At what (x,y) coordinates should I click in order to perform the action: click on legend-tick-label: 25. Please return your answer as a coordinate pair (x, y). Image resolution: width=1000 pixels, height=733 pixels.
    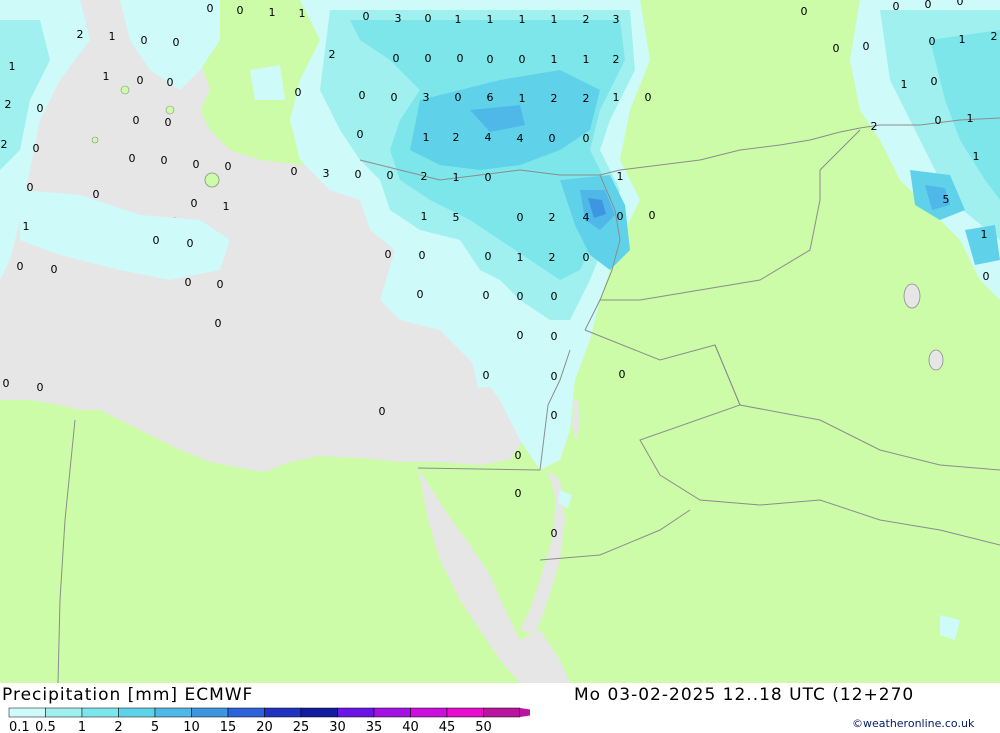
    Looking at the image, I should click on (301, 726).